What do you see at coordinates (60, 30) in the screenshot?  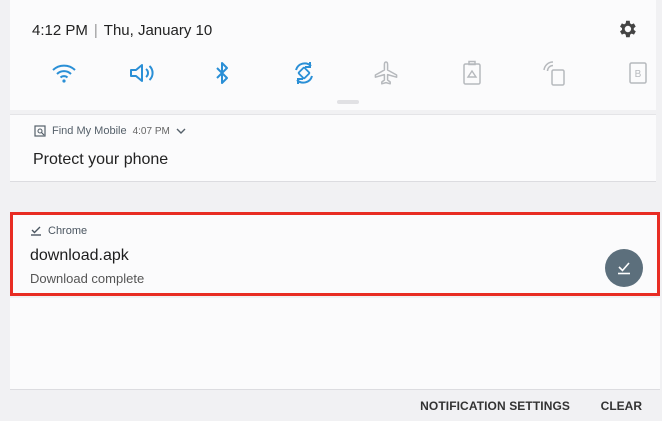 I see `status-time: 4:12 PM` at bounding box center [60, 30].